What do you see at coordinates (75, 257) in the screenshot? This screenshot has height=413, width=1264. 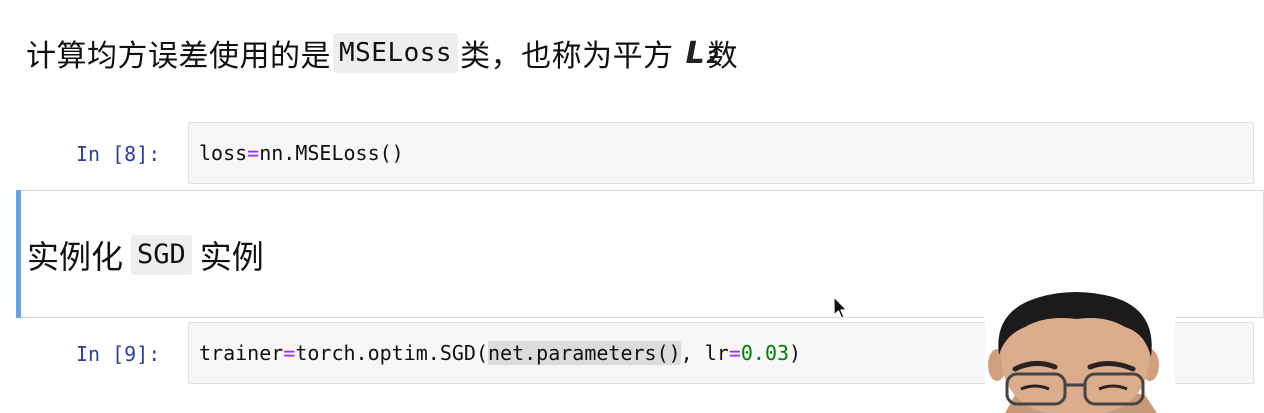 I see `markdown-text-part: 实例化` at bounding box center [75, 257].